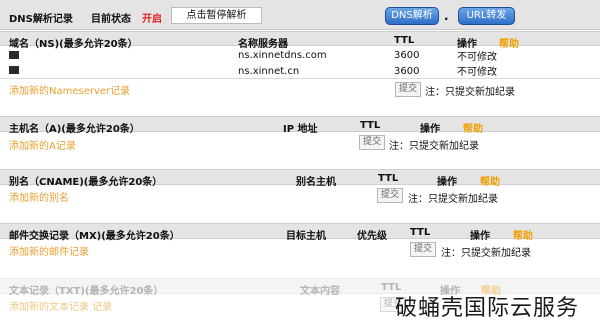 This screenshot has width=600, height=322. What do you see at coordinates (453, 199) in the screenshot?
I see `cname-note: 注：只提交新加纪录` at bounding box center [453, 199].